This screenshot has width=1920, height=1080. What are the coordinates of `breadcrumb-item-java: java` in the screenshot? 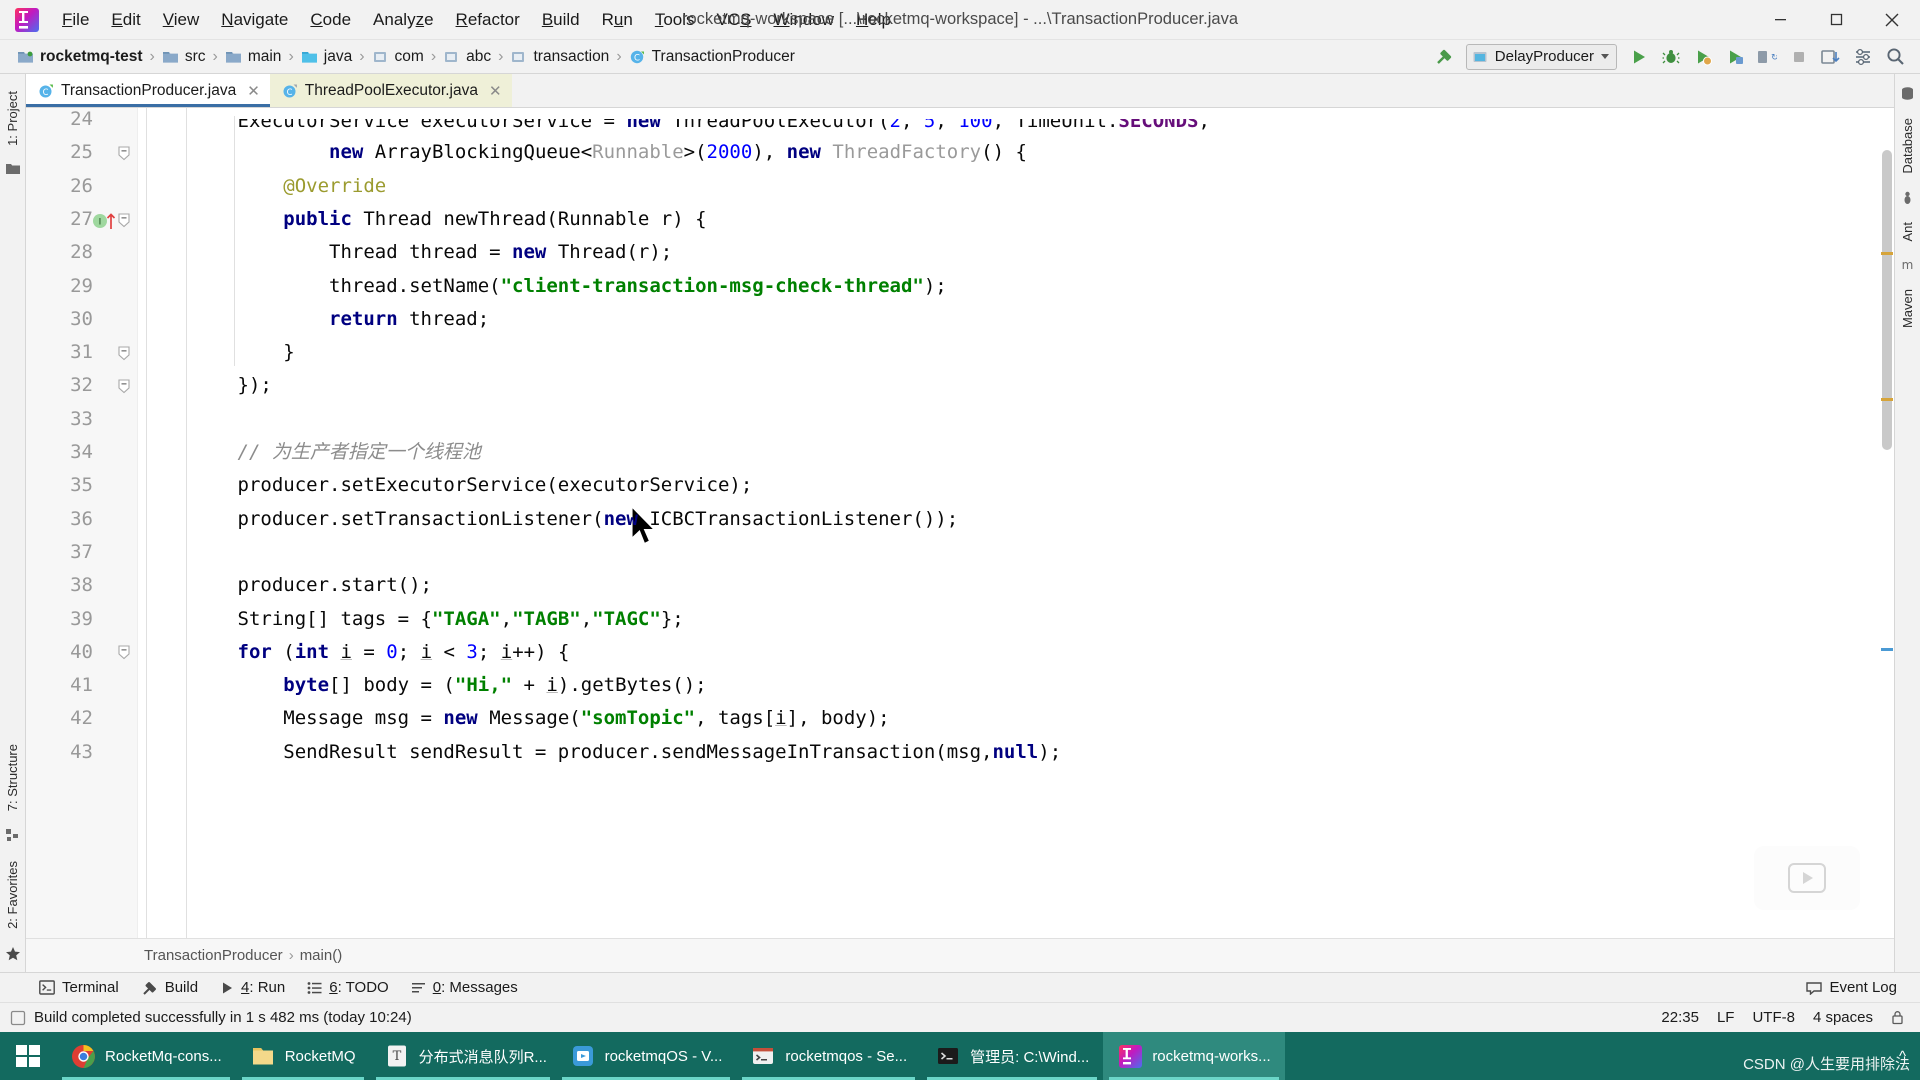 It's located at (326, 57).